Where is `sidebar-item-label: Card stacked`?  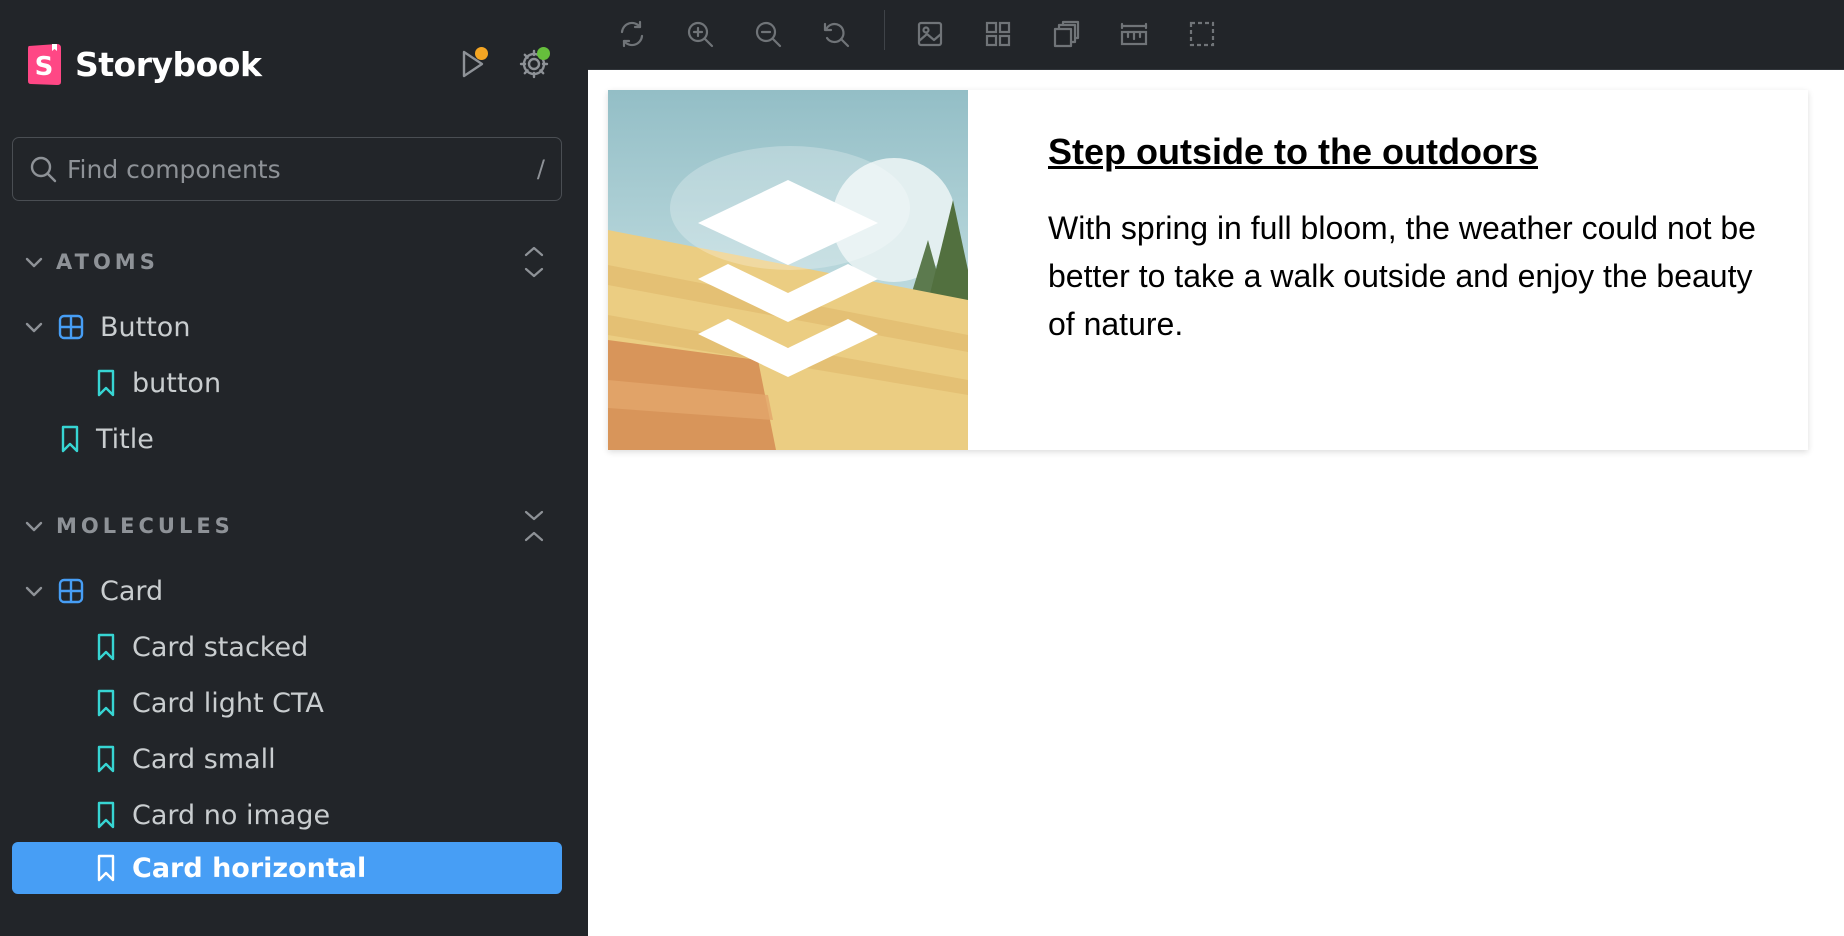
sidebar-item-label: Card stacked is located at coordinates (220, 647).